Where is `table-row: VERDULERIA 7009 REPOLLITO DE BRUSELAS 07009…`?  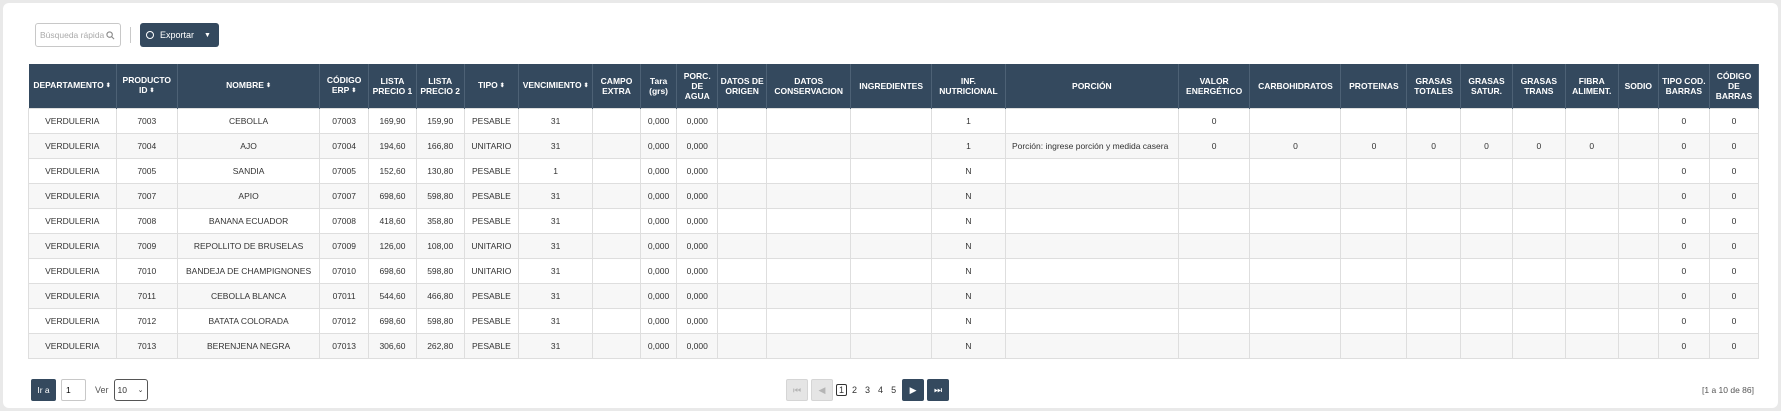
table-row: VERDULERIA 7009 REPOLLITO DE BRUSELAS 07009… is located at coordinates (894, 245).